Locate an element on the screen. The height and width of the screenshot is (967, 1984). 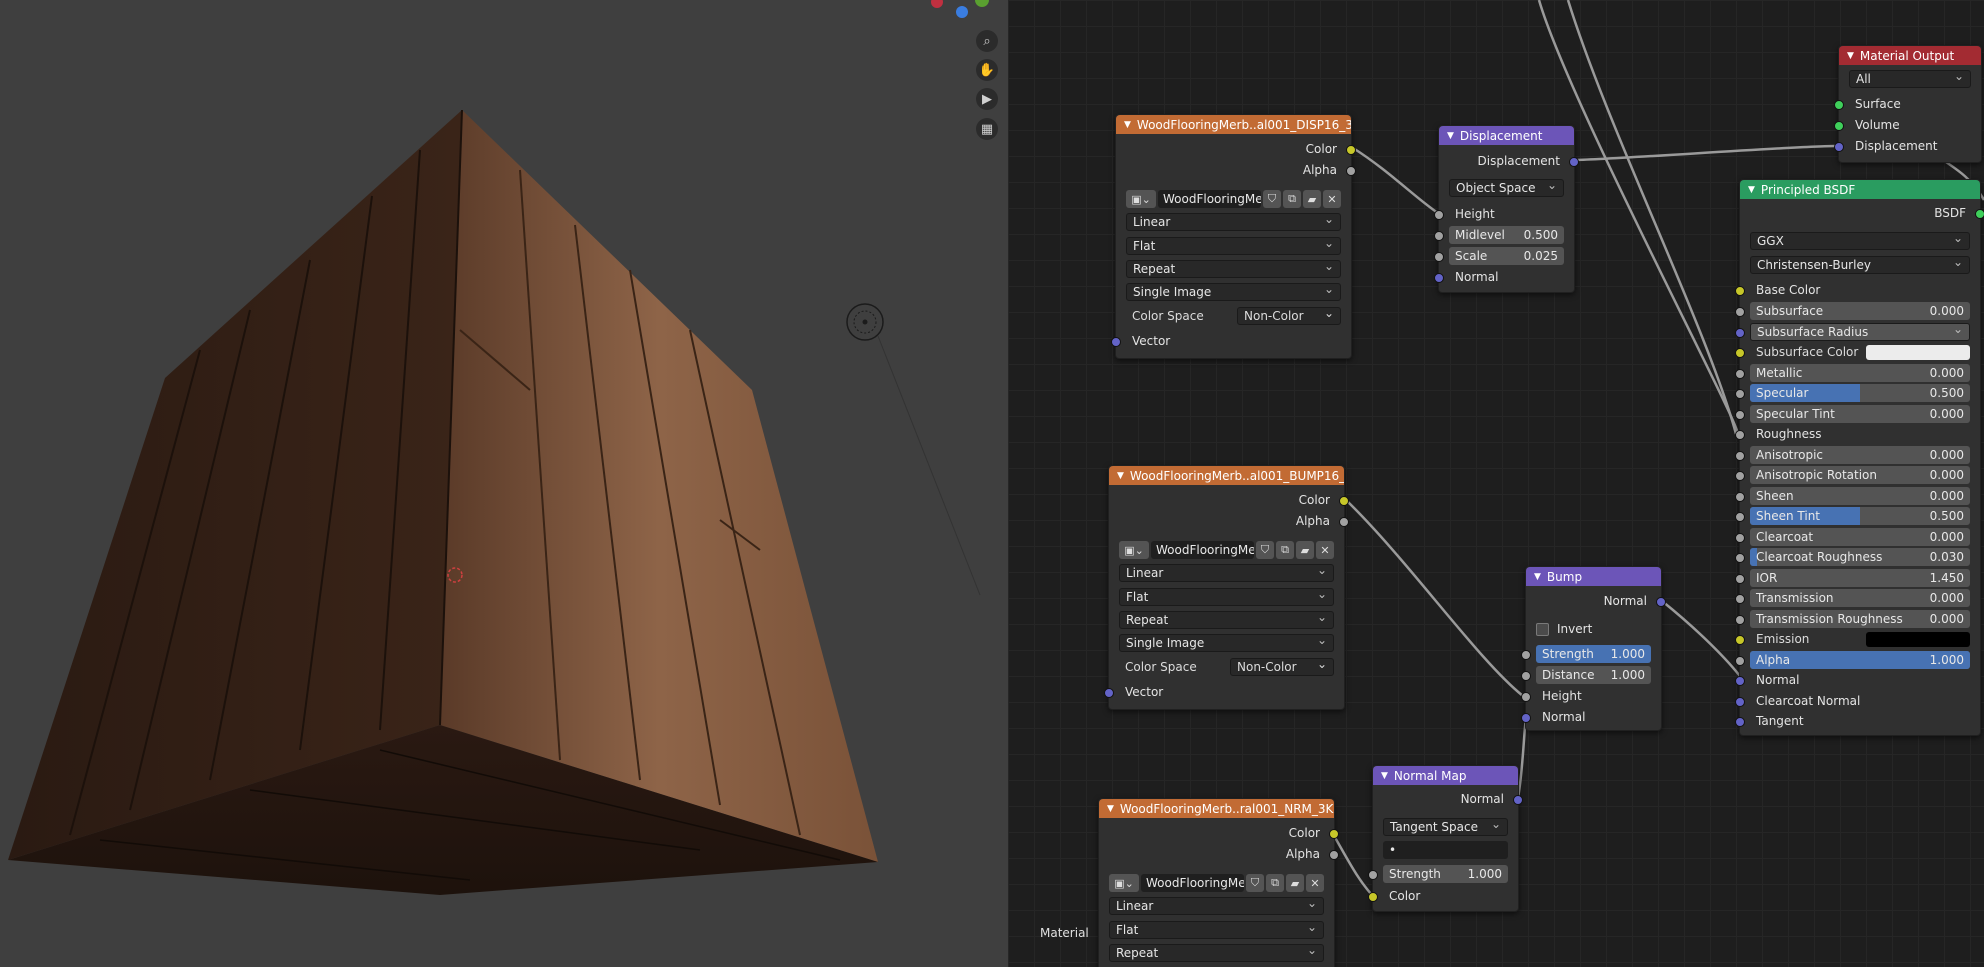
anisotropic-rotation-field: Anisotropic Rotation 0.000 is located at coordinates (1860, 475).